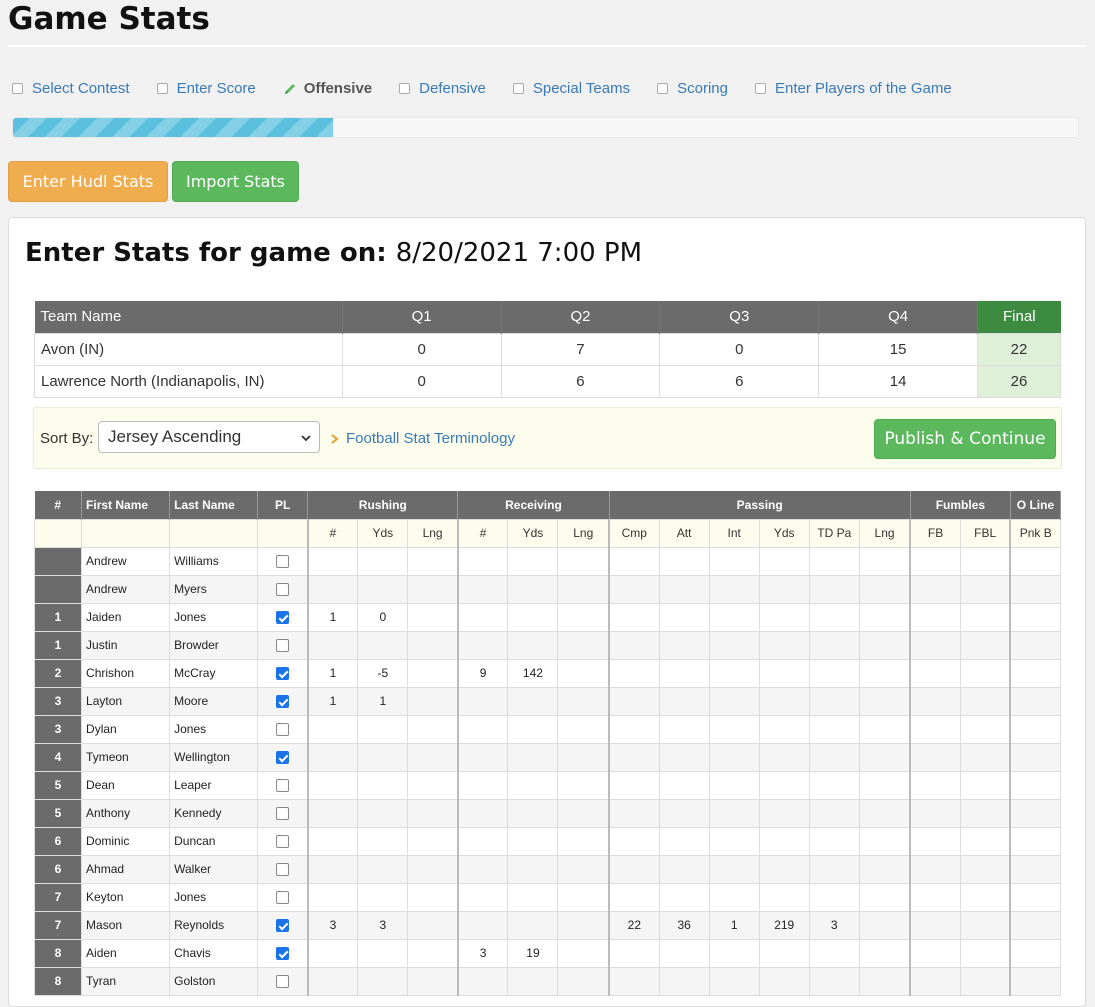 The width and height of the screenshot is (1095, 1007). Describe the element at coordinates (482, 673) in the screenshot. I see `stat-input: 9` at that location.